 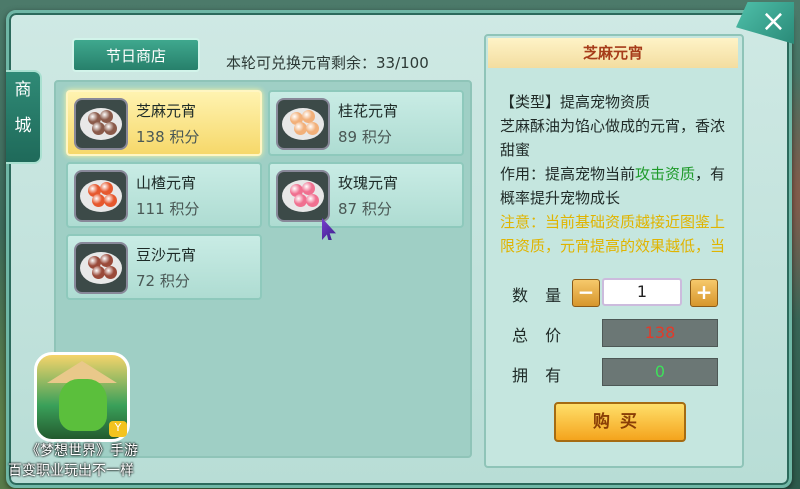 What do you see at coordinates (164, 123) in the screenshot?
I see `item-sesame: 芝麻元宵 138 积分` at bounding box center [164, 123].